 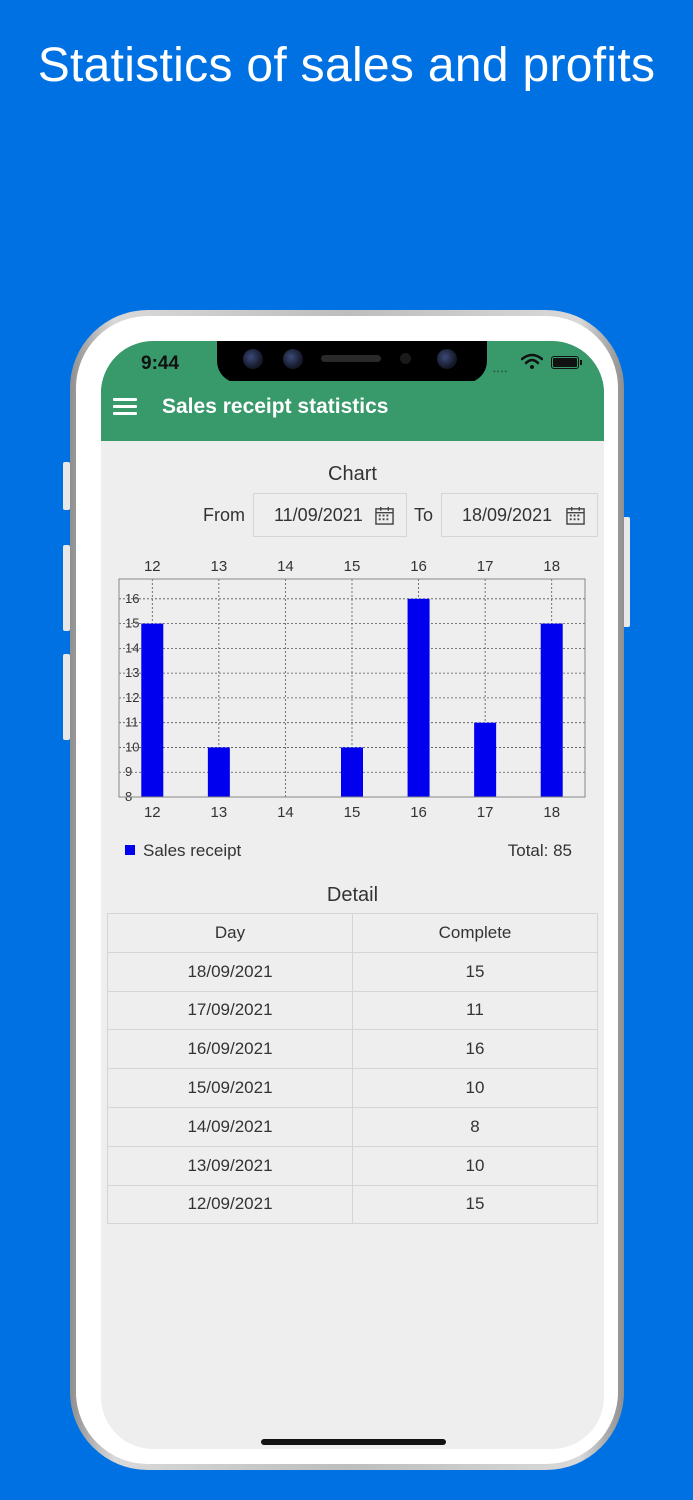 What do you see at coordinates (551, 566) in the screenshot?
I see `x-tick-label-top: 18` at bounding box center [551, 566].